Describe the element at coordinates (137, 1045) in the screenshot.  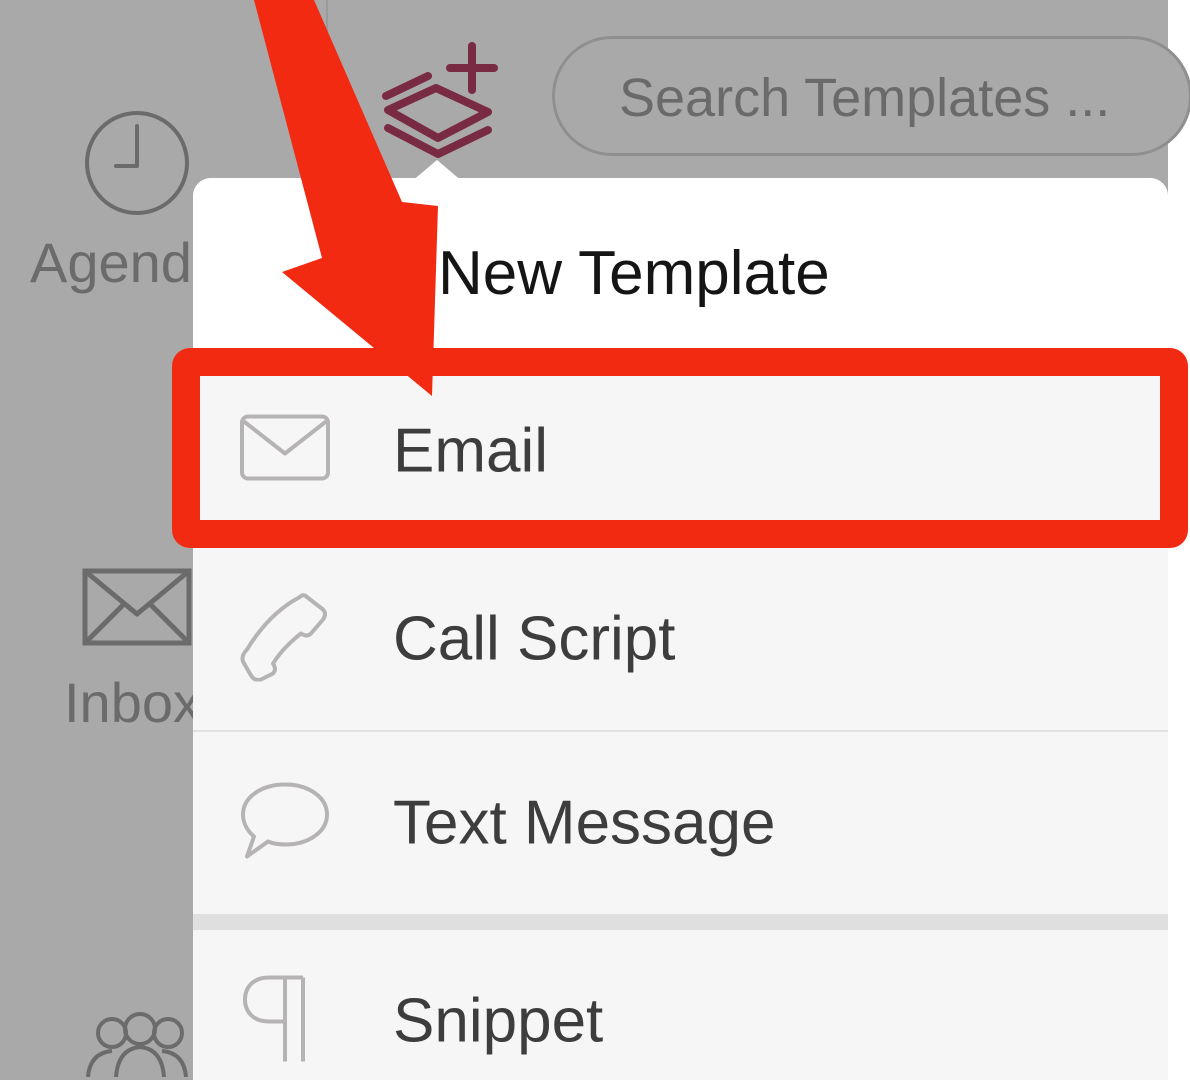
I see `people-icon` at that location.